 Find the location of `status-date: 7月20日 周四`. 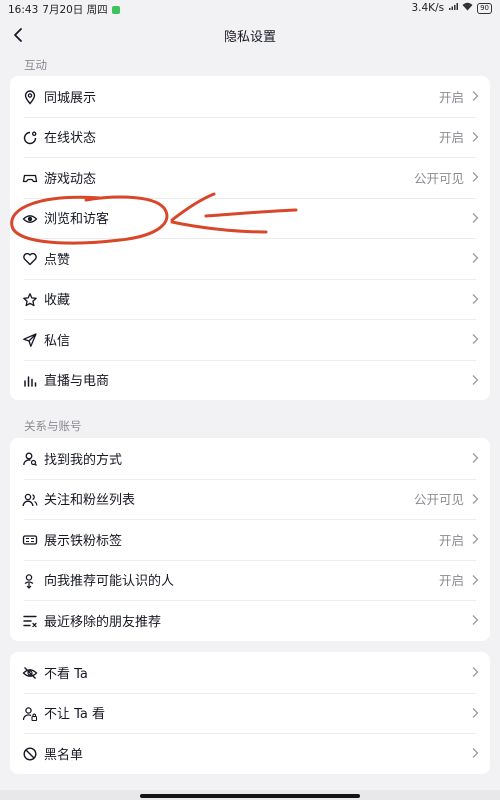

status-date: 7月20日 周四 is located at coordinates (75, 10).